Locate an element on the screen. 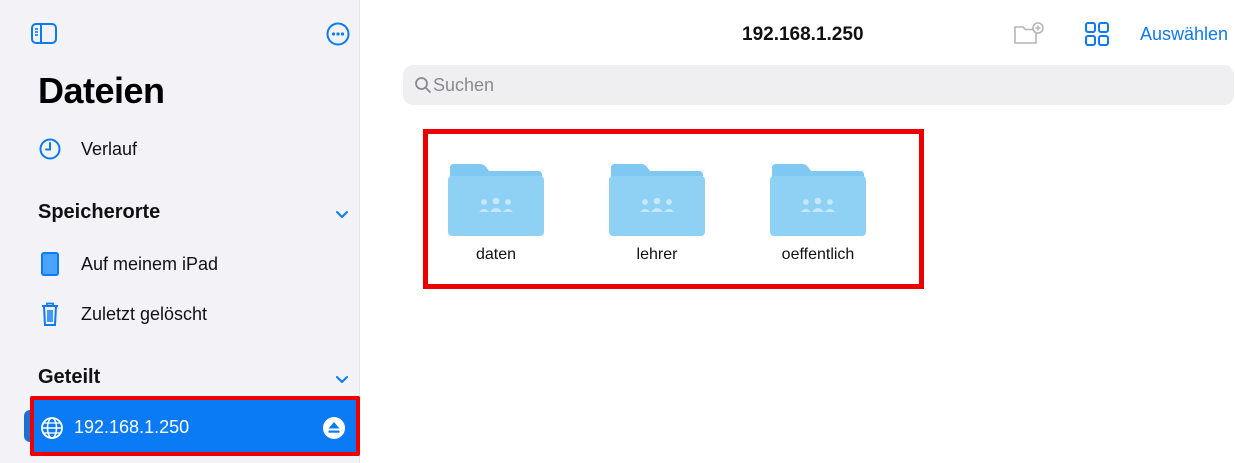  globe-icon is located at coordinates (52, 428).